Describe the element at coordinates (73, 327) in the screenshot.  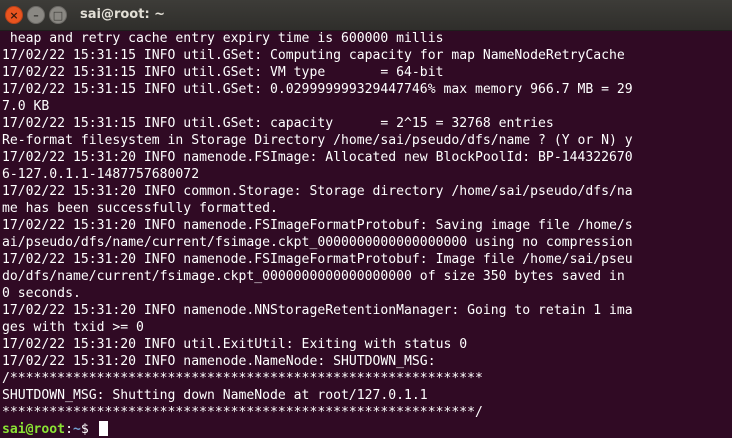
I see `terminal-line: ges with txid >= 0` at that location.